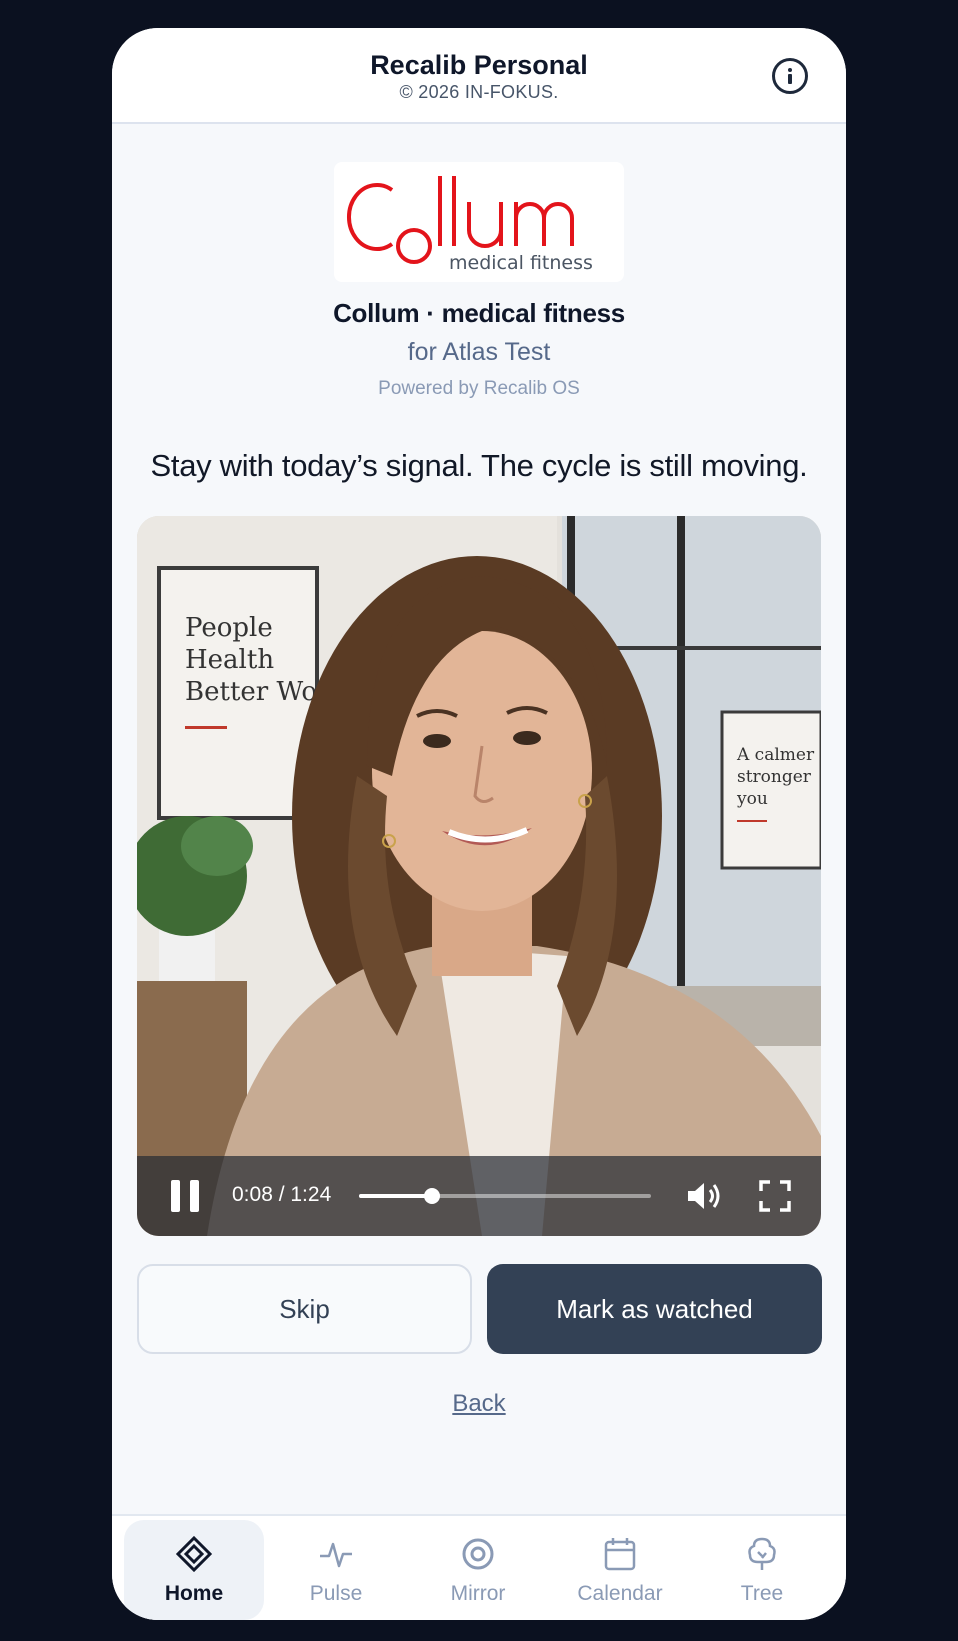  Describe the element at coordinates (282, 1194) in the screenshot. I see `video-time: 0:08 / 1:24` at that location.